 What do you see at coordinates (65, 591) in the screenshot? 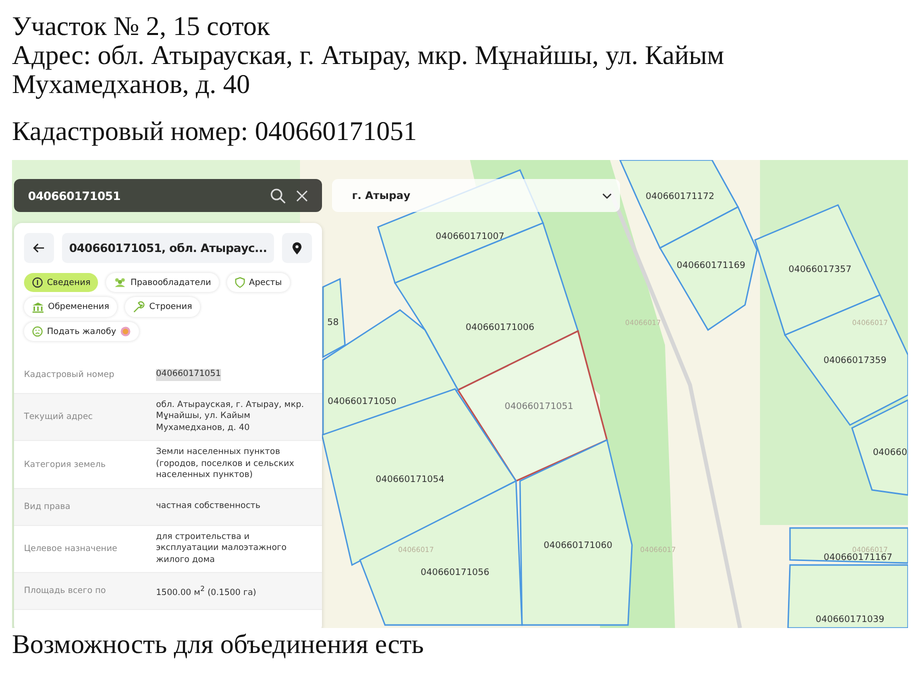
I see `field-label: Площадь всего по` at bounding box center [65, 591].